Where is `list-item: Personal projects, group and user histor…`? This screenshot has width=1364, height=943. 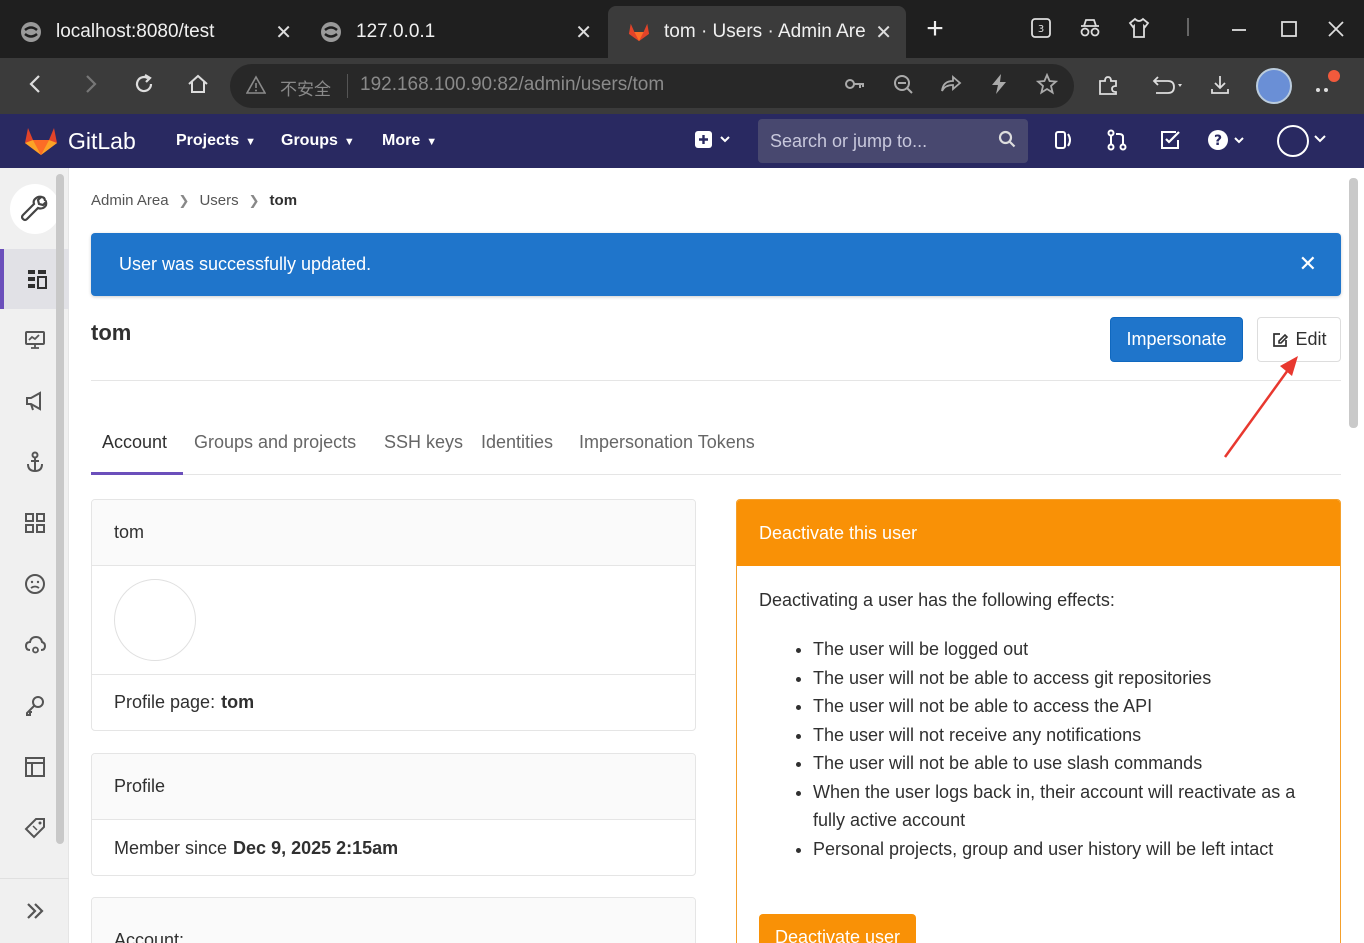 list-item: Personal projects, group and user histor… is located at coordinates (1065, 849).